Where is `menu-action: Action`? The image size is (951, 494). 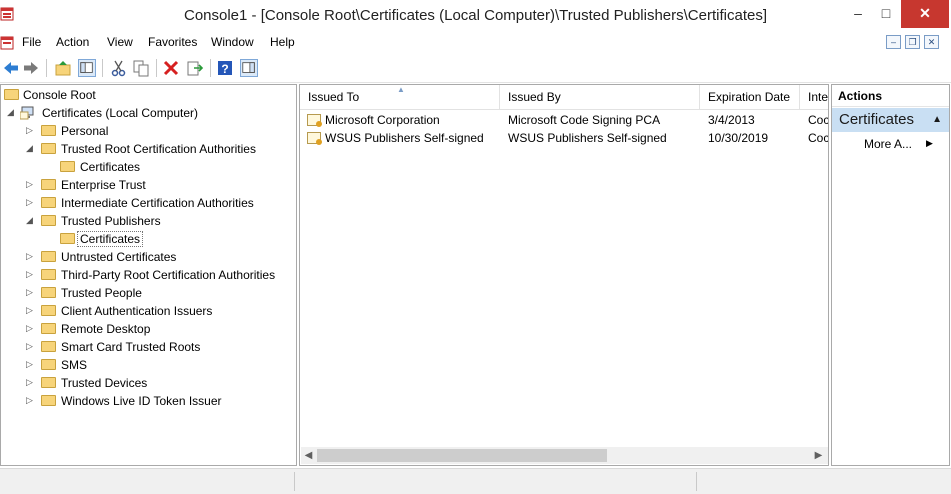 menu-action: Action is located at coordinates (72, 42).